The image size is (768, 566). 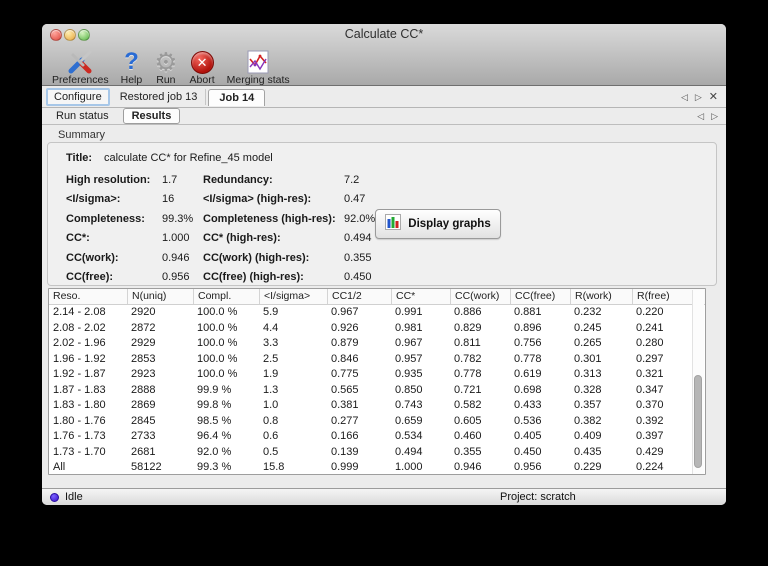 What do you see at coordinates (698, 97) in the screenshot?
I see `tab-scroll-right-icon: ▷` at bounding box center [698, 97].